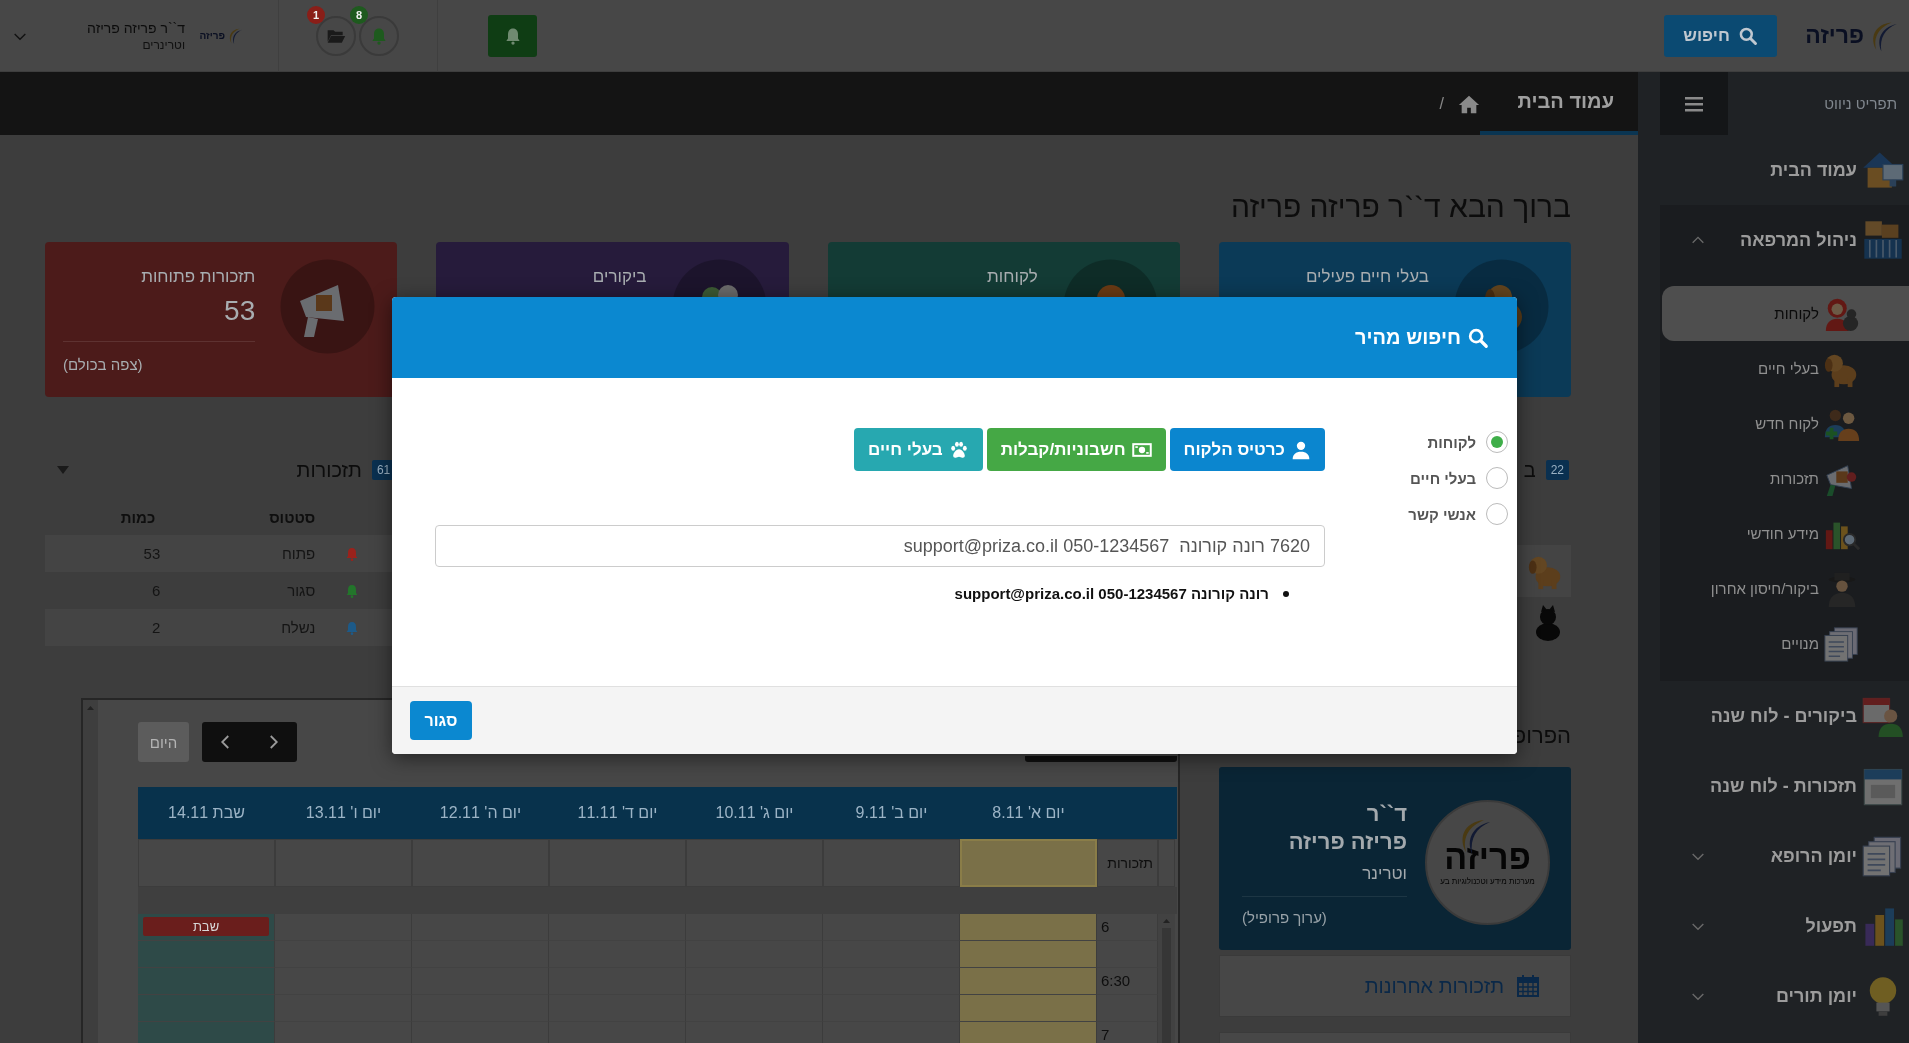  I want to click on day-header: יום א' 8.11, so click(1028, 813).